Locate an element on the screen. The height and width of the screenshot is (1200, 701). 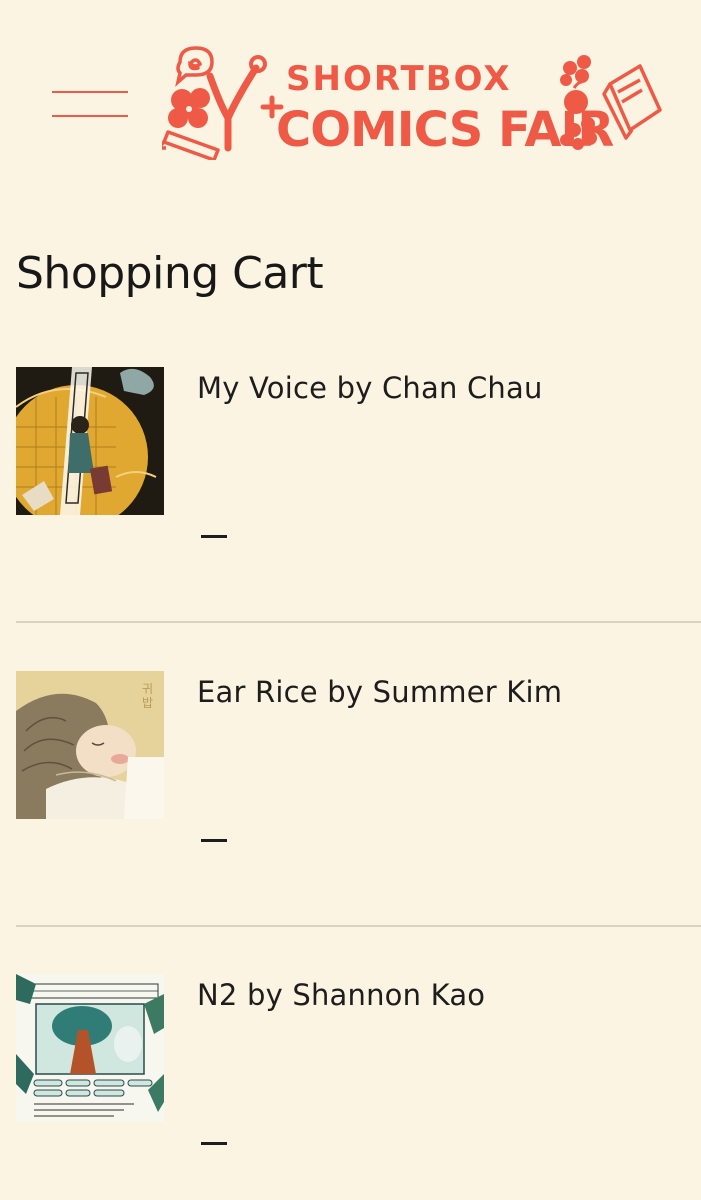
shortbox-comics-fair-logo: SHORTBOX COMICS FAIR is located at coordinates (412, 101).